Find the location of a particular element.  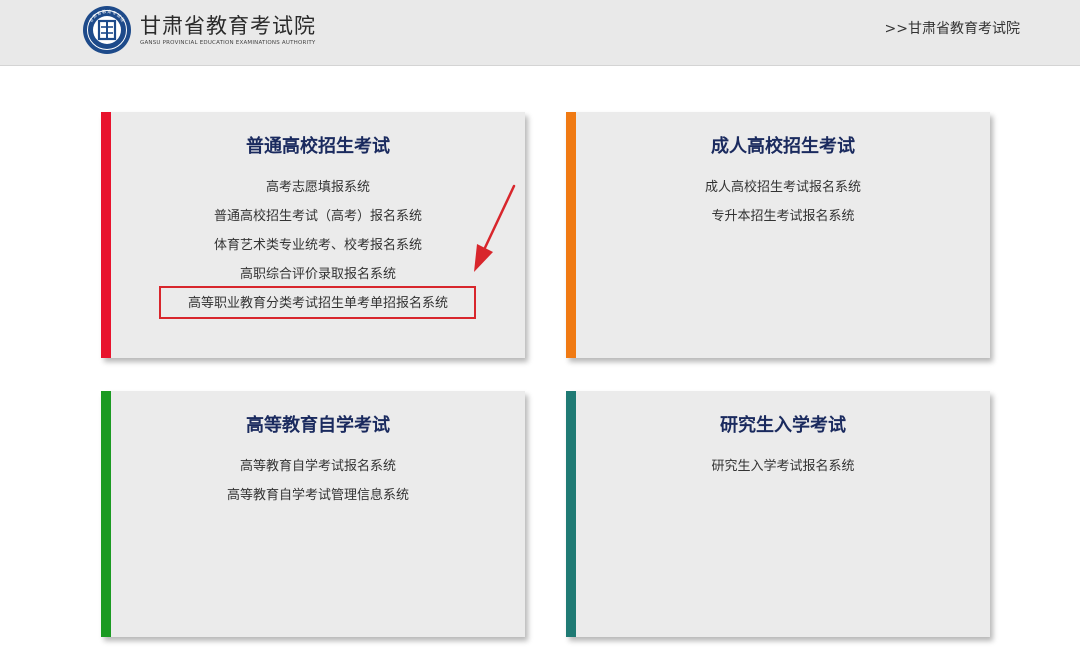

emblem-icon: 甘肃省教育考试院 is located at coordinates (107, 30).